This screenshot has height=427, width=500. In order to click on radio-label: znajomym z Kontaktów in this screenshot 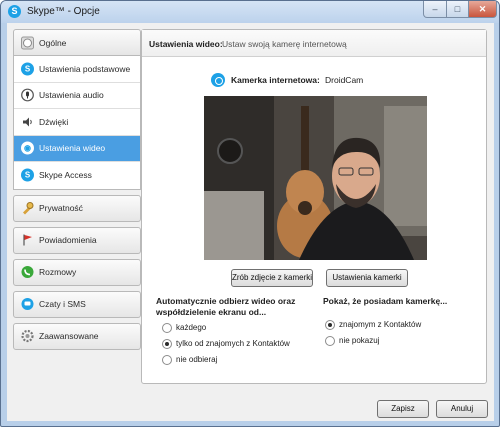, I will do `click(380, 324)`.